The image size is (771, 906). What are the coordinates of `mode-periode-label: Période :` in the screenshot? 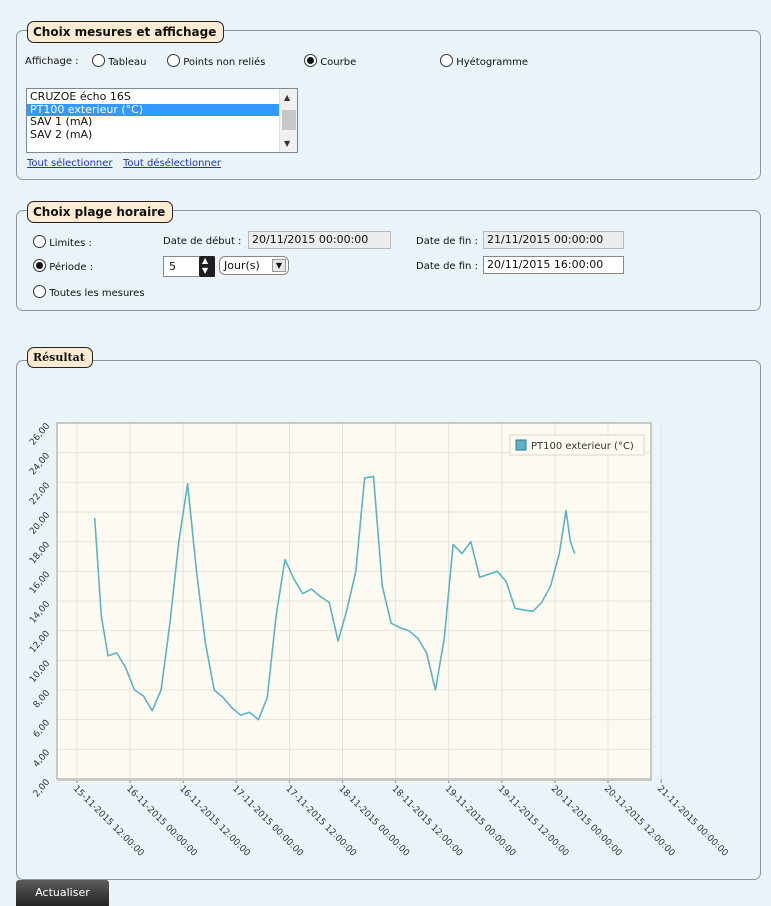 It's located at (71, 267).